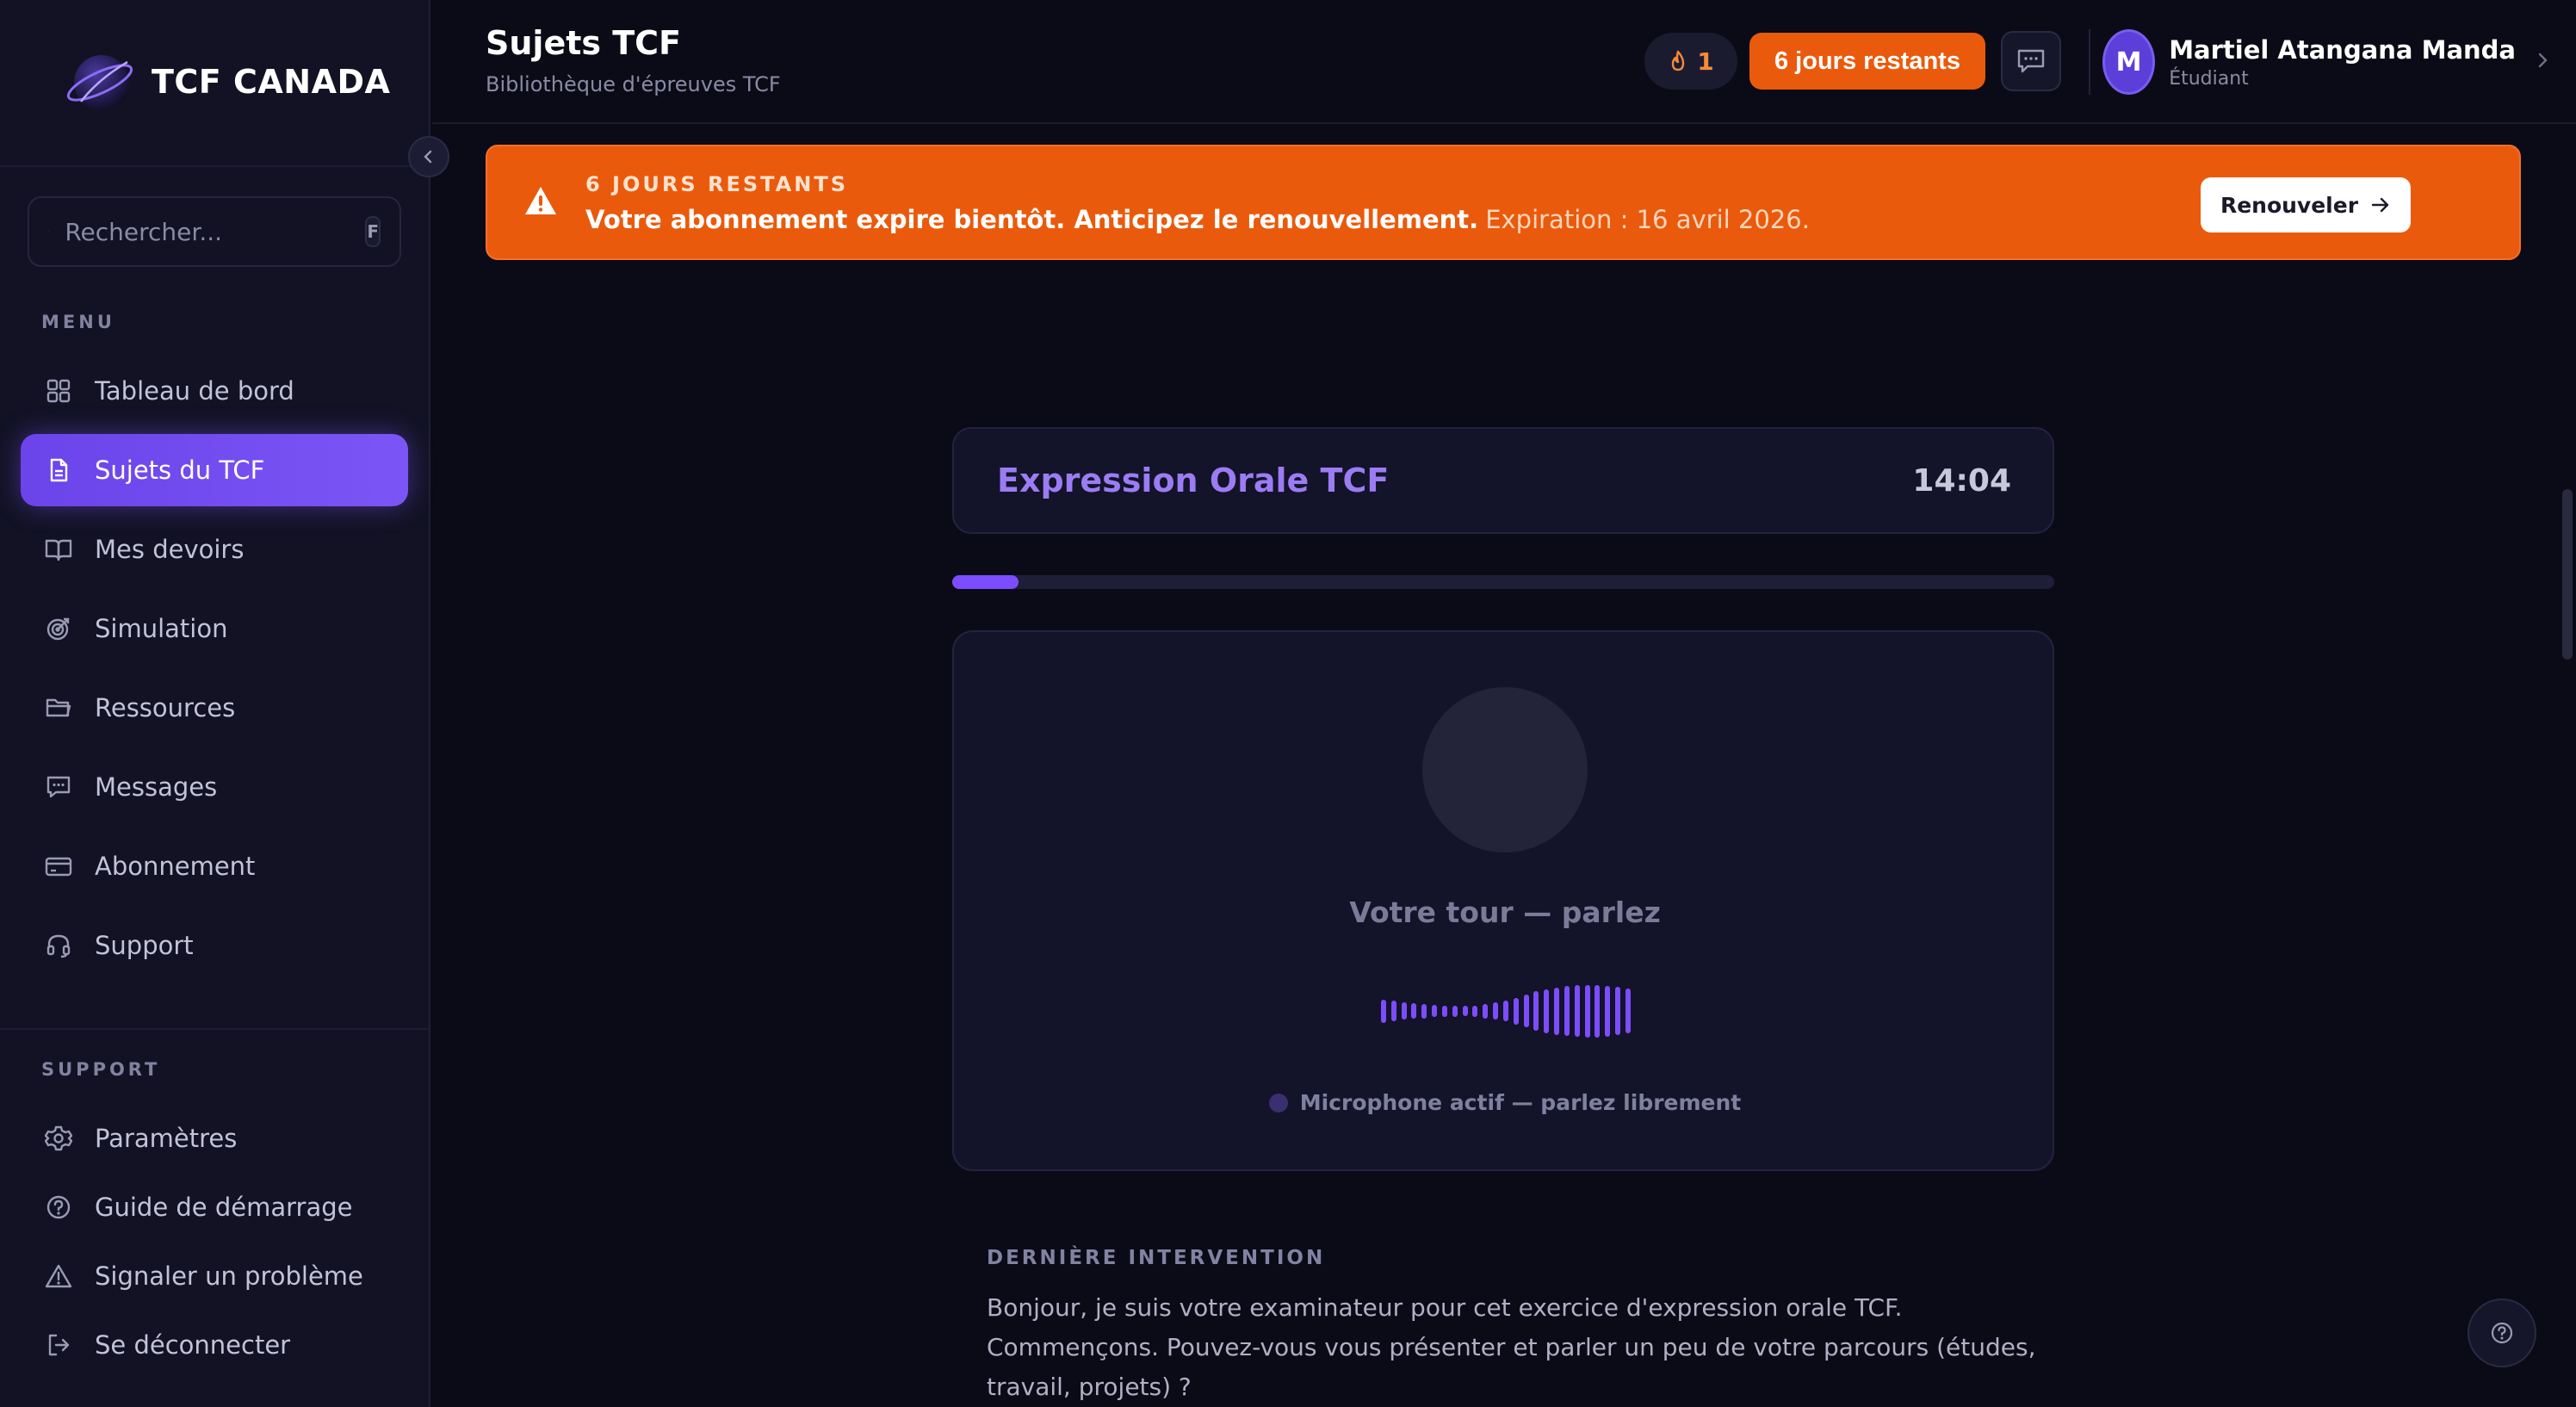 This screenshot has height=1407, width=2576. Describe the element at coordinates (214, 787) in the screenshot. I see `sidebar-item-messages: Messages` at that location.